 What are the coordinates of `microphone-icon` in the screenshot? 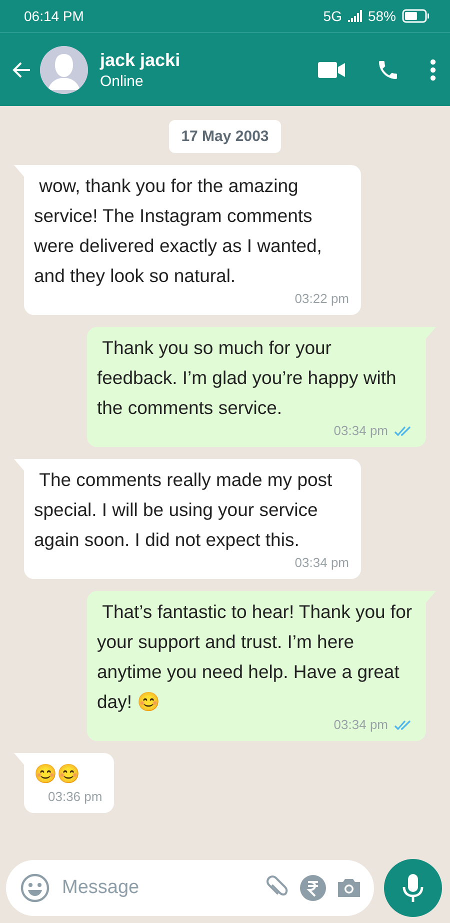 It's located at (413, 888).